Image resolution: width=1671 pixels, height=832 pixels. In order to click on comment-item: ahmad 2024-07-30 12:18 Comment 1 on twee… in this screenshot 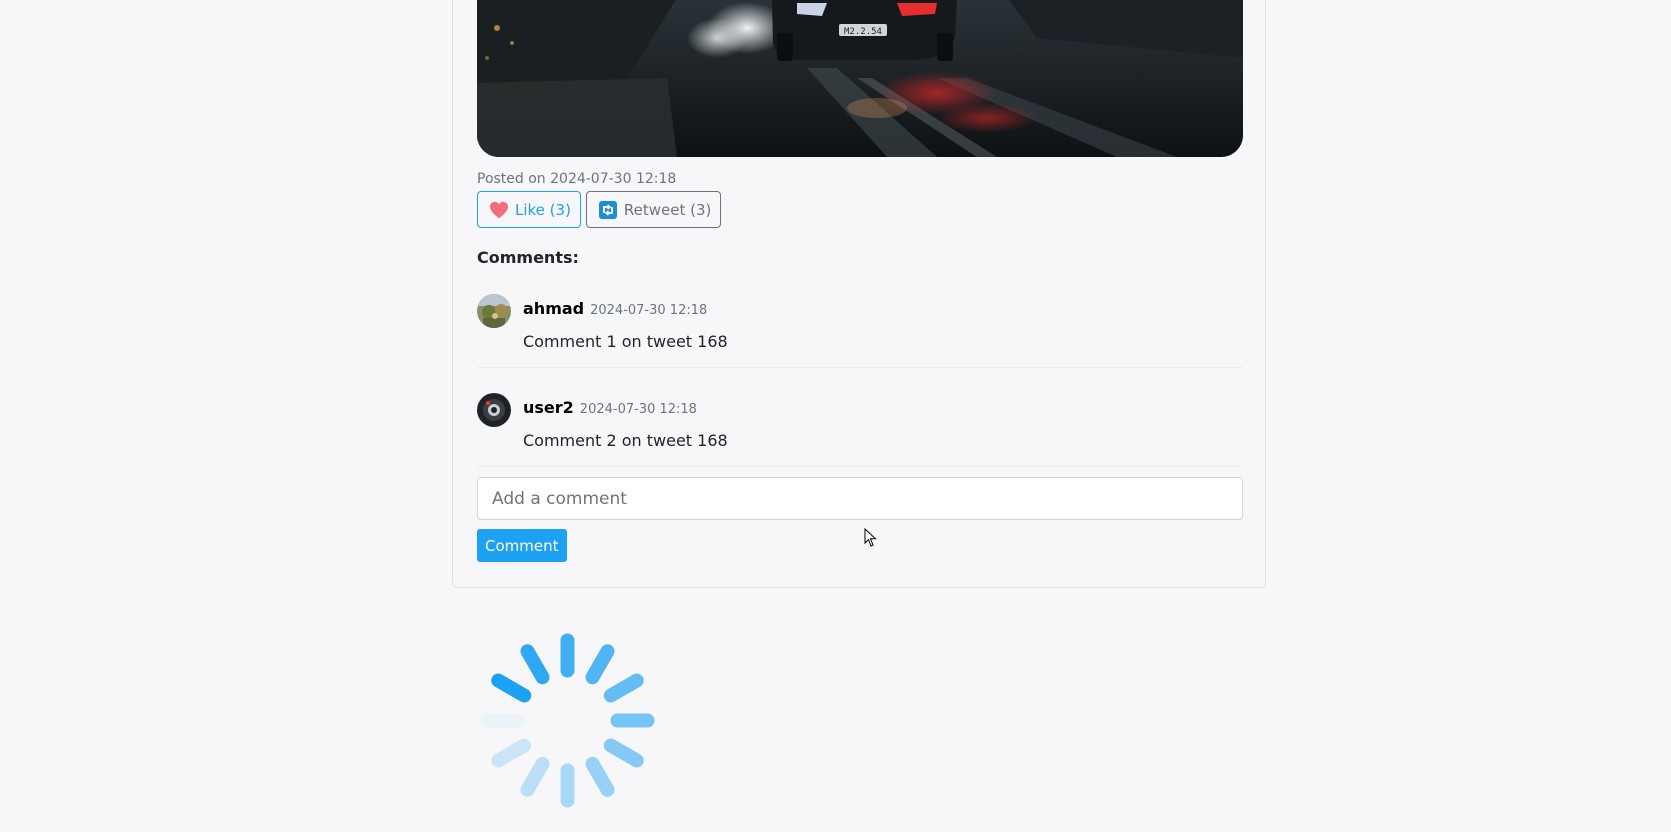, I will do `click(860, 331)`.